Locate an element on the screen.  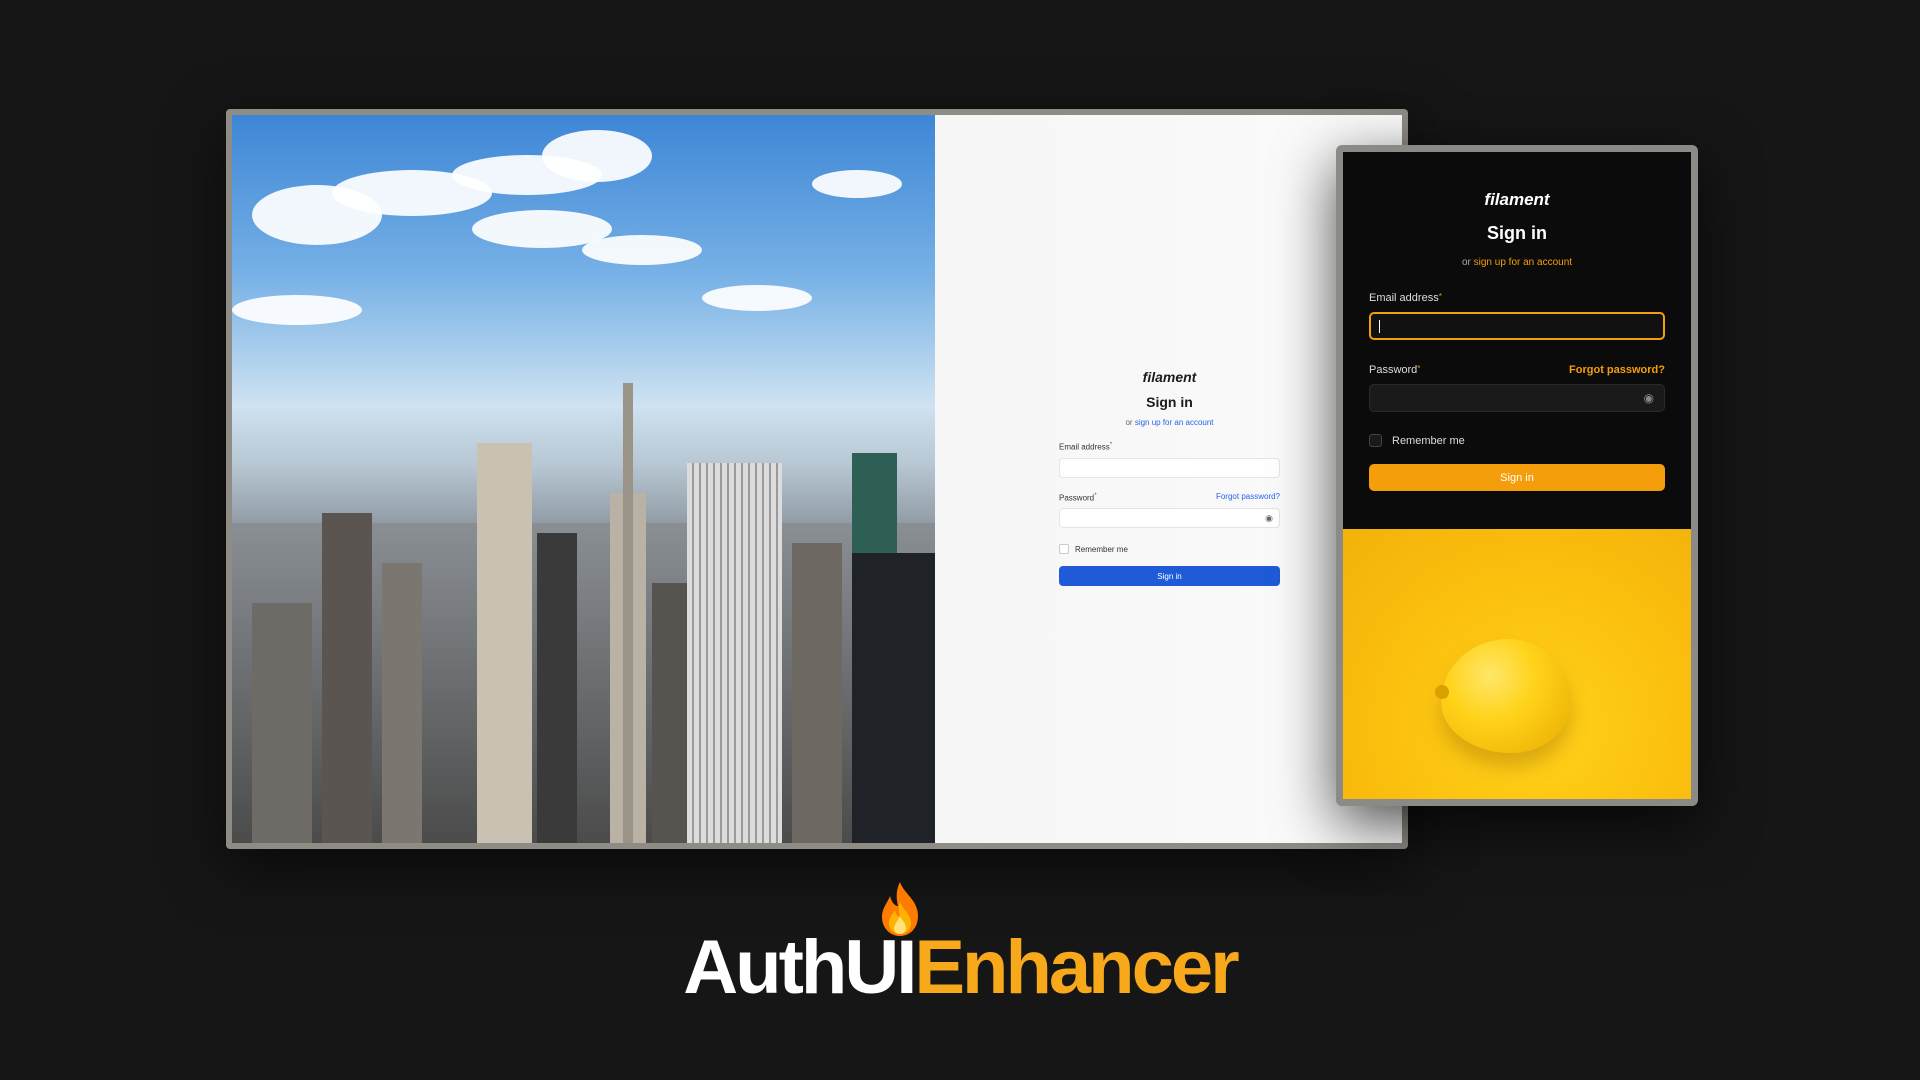
product-wordmark: AuthUIEnhancer is located at coordinates (960, 968).